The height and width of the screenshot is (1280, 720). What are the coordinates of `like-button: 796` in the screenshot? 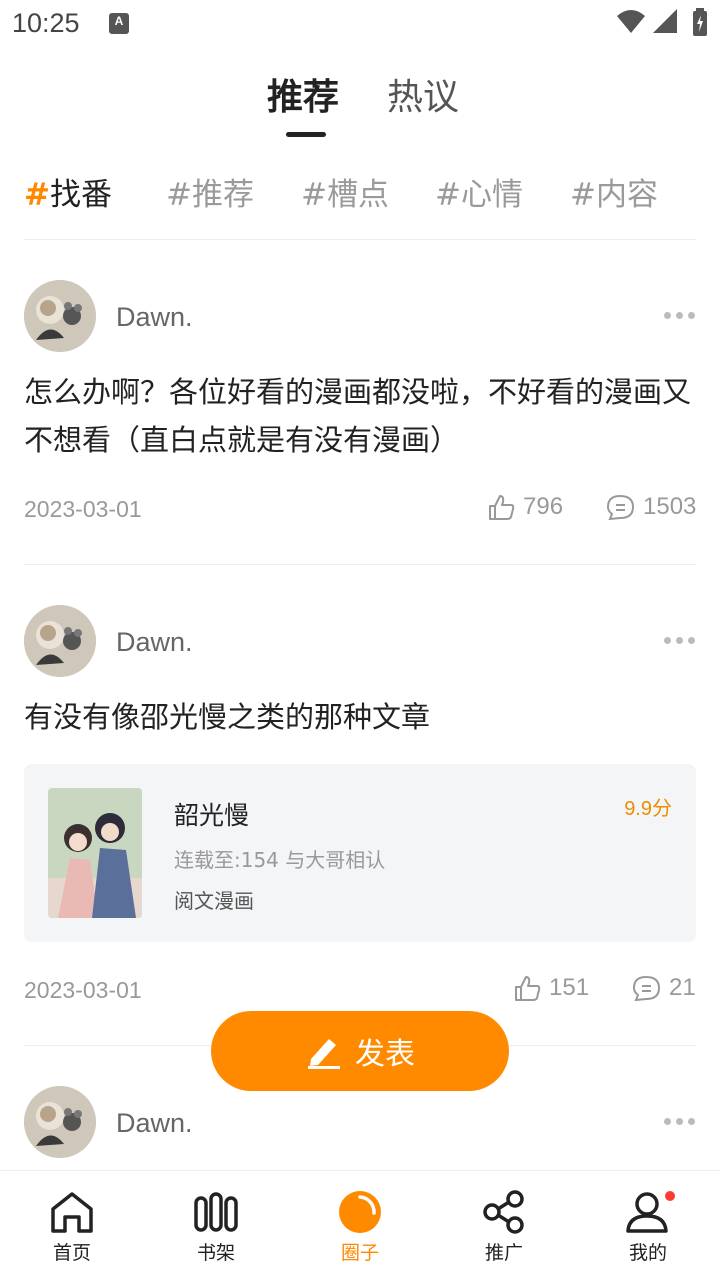 It's located at (525, 507).